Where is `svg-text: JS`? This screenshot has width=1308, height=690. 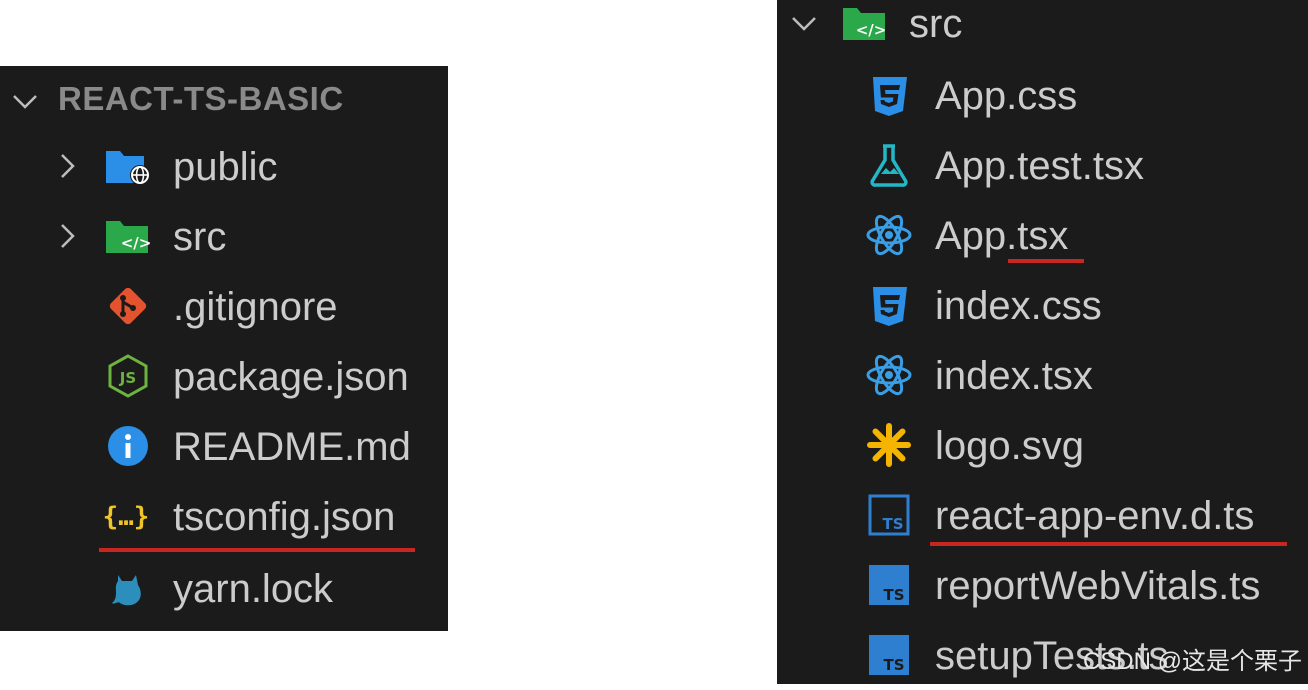
svg-text: JS is located at coordinates (127, 378).